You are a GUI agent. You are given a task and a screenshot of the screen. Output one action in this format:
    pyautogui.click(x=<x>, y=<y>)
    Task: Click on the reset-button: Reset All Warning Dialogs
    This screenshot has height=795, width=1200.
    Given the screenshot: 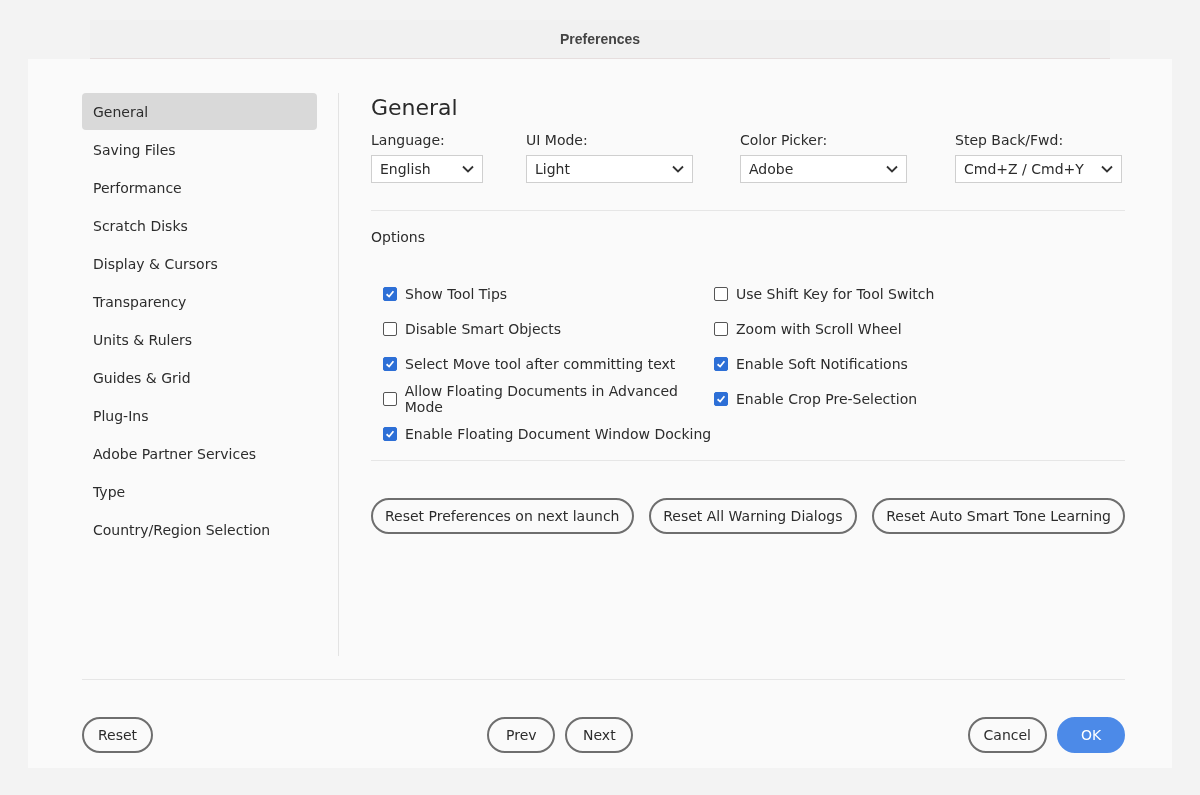 What is the action you would take?
    pyautogui.click(x=753, y=516)
    